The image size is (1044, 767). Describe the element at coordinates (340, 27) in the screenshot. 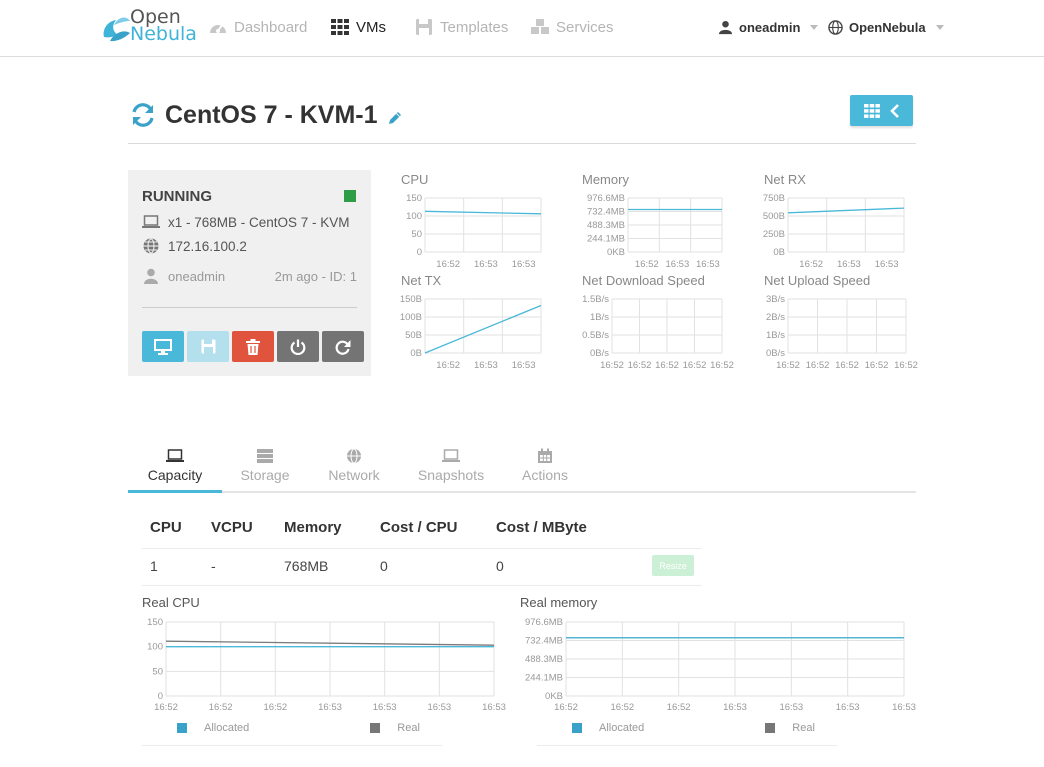

I see `grid-icon` at that location.